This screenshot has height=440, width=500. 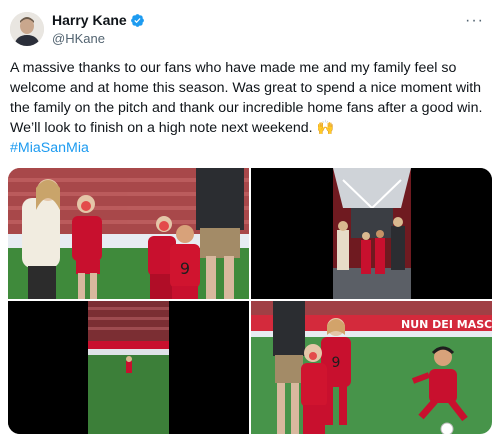 What do you see at coordinates (446, 324) in the screenshot?
I see `stadium-banner-text: NUN DEI MASCH` at bounding box center [446, 324].